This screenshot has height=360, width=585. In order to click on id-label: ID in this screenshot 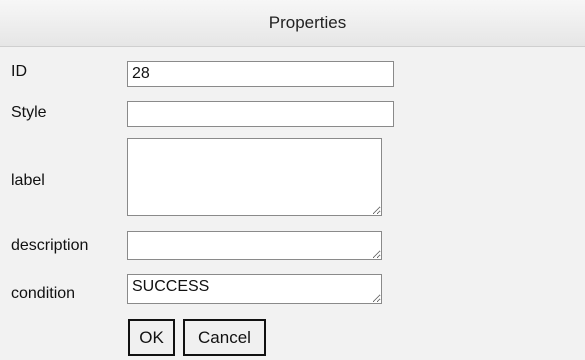, I will do `click(19, 71)`.